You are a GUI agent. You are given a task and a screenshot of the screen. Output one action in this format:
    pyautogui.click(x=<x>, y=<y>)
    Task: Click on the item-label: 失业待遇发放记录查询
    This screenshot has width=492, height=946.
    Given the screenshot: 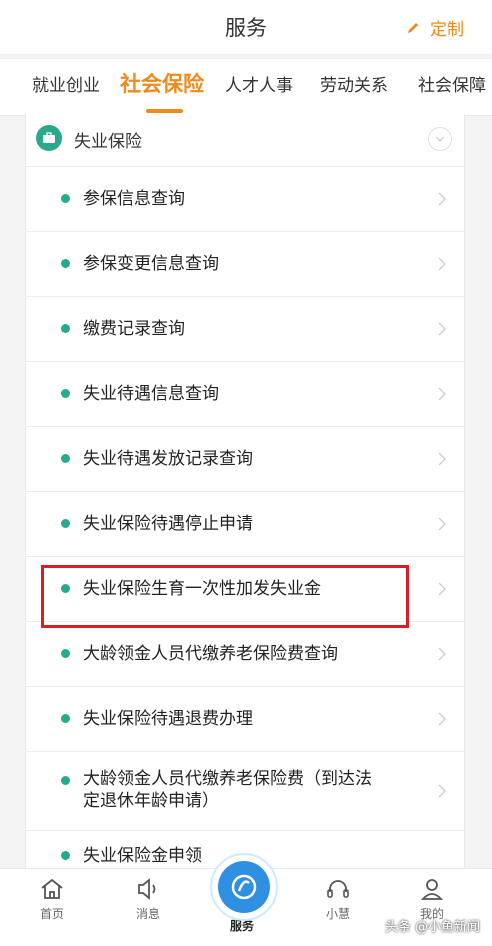 What is the action you would take?
    pyautogui.click(x=168, y=459)
    